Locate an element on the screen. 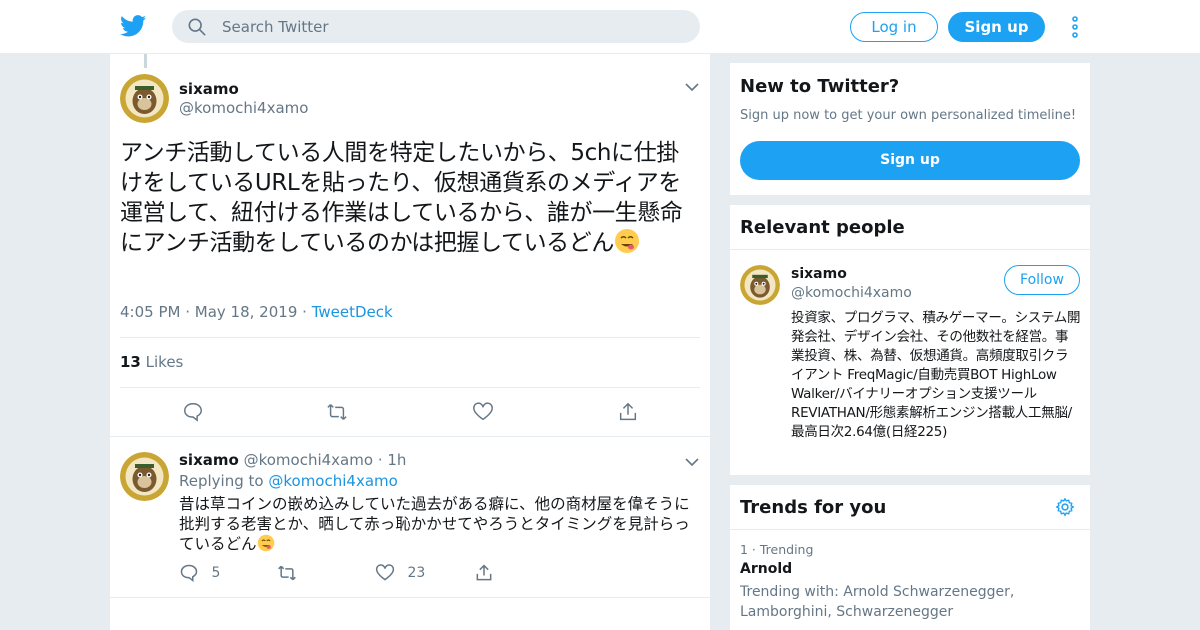 This screenshot has height=630, width=1200. sidebar-signup-button: Sign up is located at coordinates (910, 160).